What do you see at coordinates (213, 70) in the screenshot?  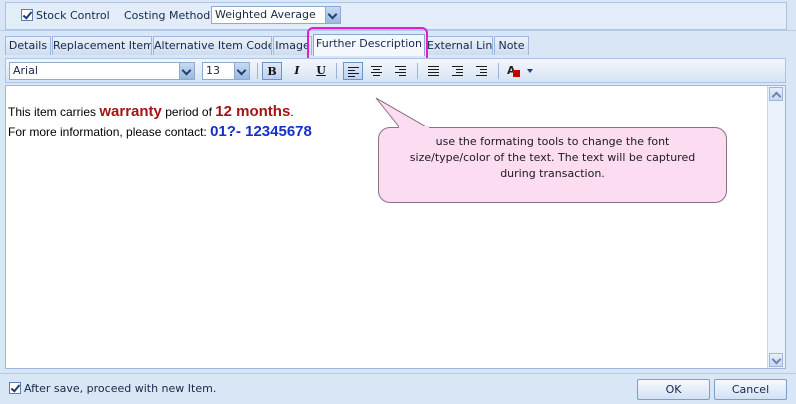 I see `font-size-value: 13` at bounding box center [213, 70].